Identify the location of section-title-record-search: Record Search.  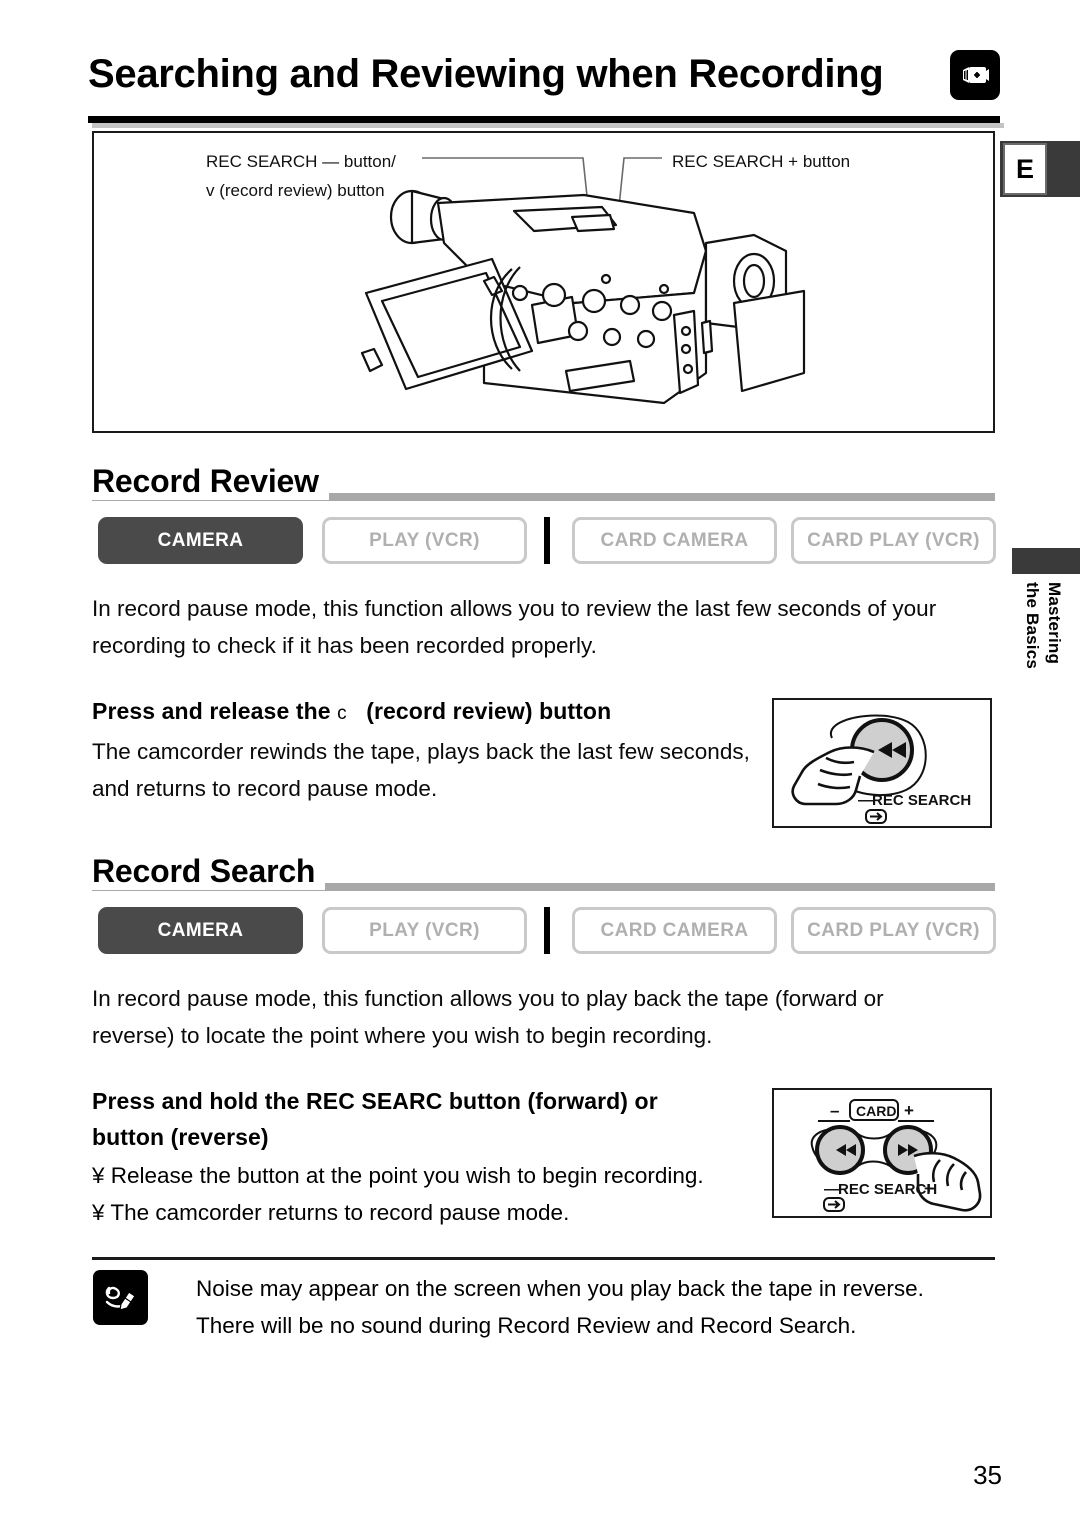
(209, 871).